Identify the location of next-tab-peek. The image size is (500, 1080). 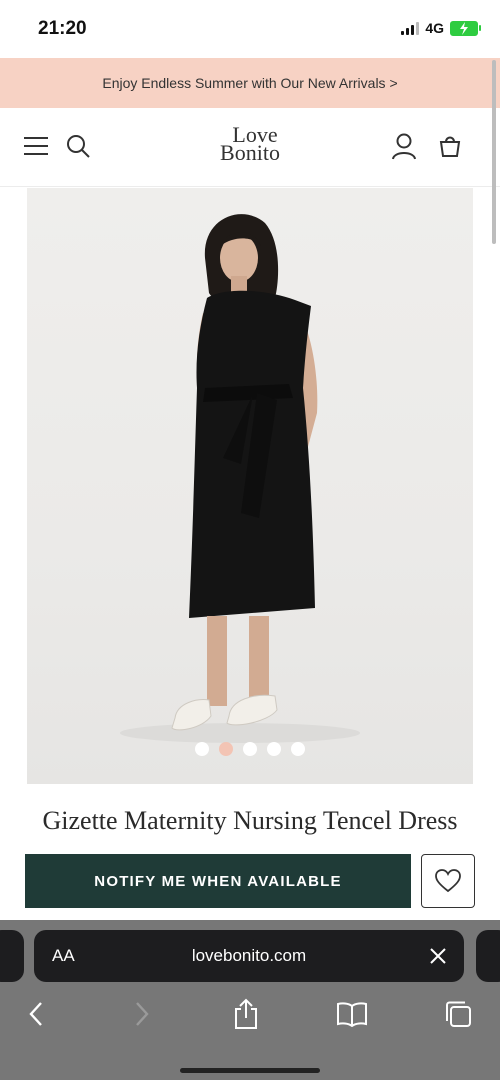
(488, 956).